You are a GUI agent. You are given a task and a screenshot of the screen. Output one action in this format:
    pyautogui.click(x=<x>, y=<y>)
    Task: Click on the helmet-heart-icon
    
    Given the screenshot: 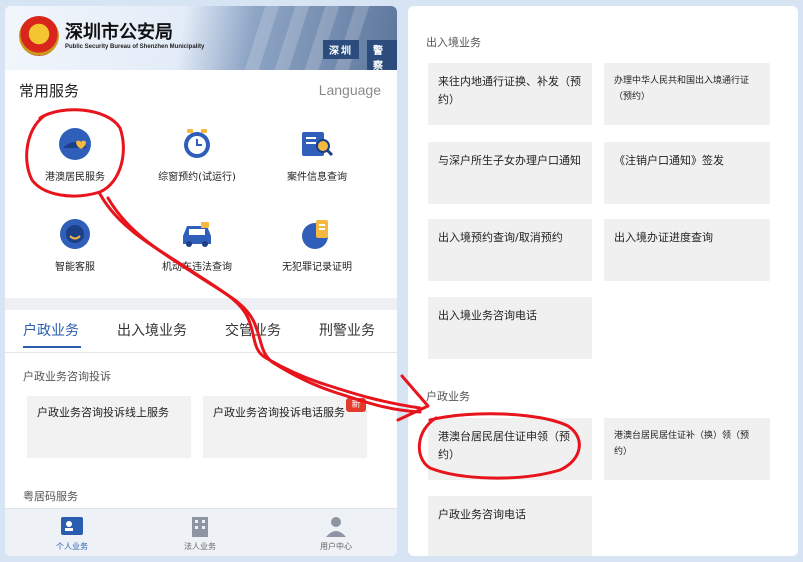 What is the action you would take?
    pyautogui.click(x=75, y=144)
    